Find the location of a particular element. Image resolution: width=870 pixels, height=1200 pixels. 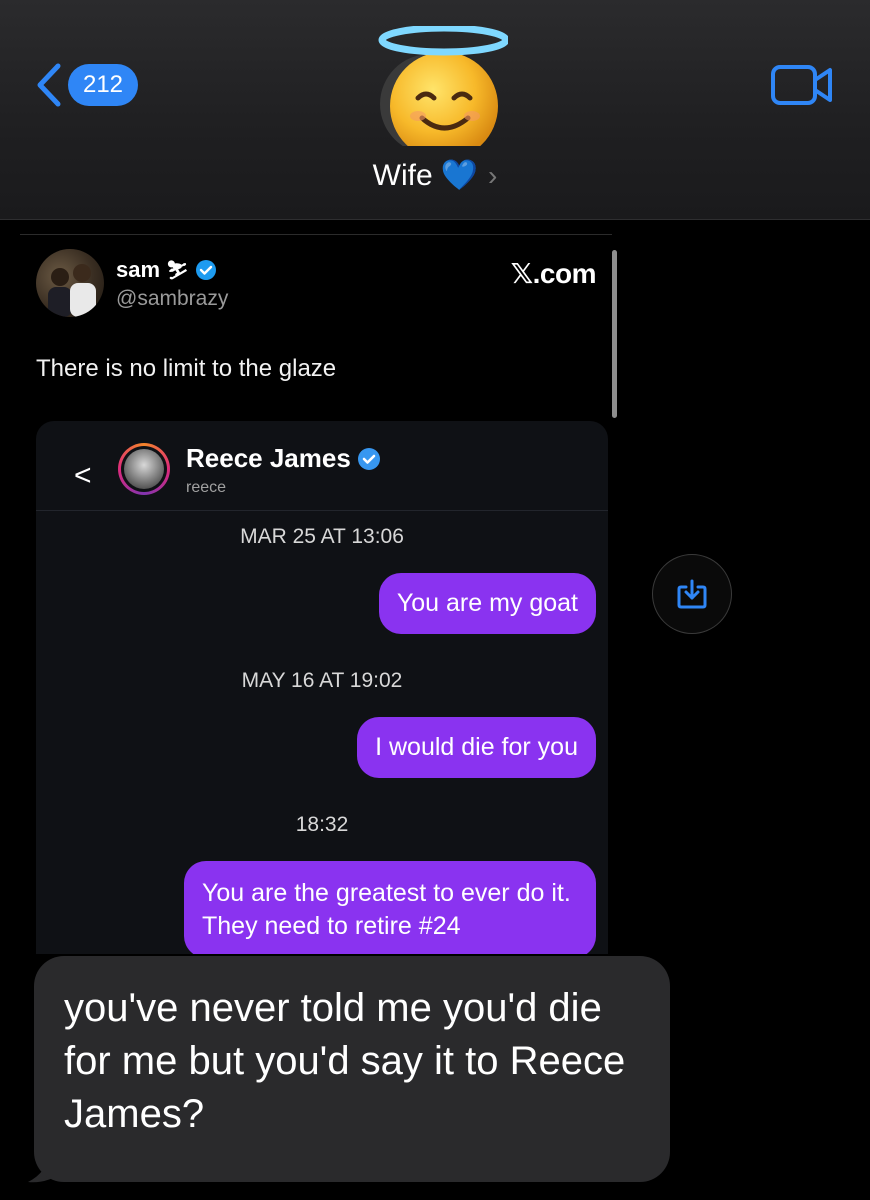

tweet-author: sam ⛷ @sambrazy is located at coordinates (172, 284).